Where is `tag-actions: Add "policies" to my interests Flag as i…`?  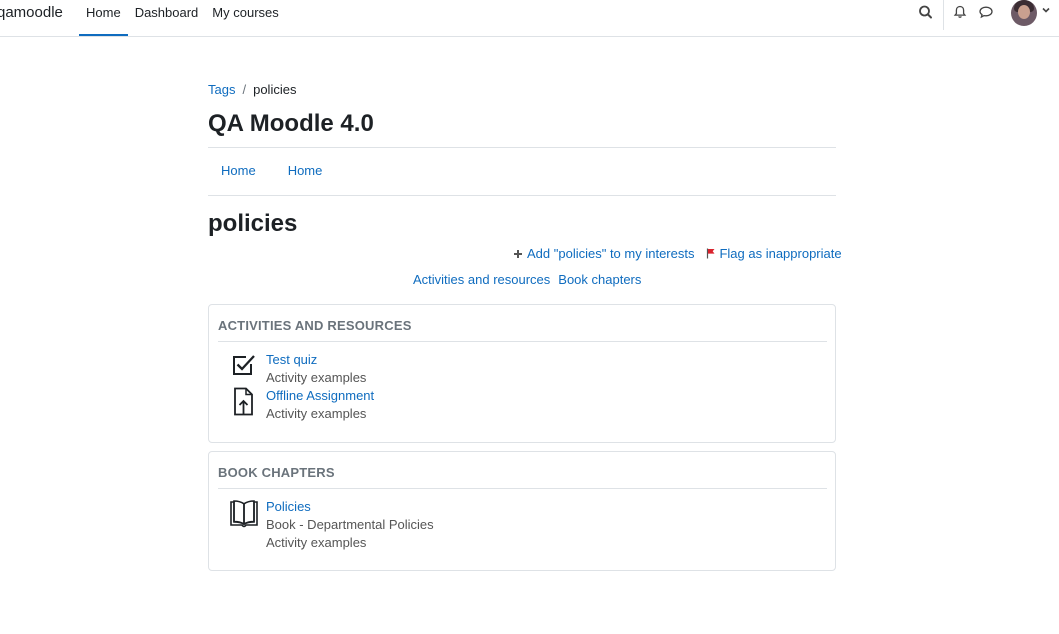 tag-actions: Add "policies" to my interests Flag as i… is located at coordinates (677, 253).